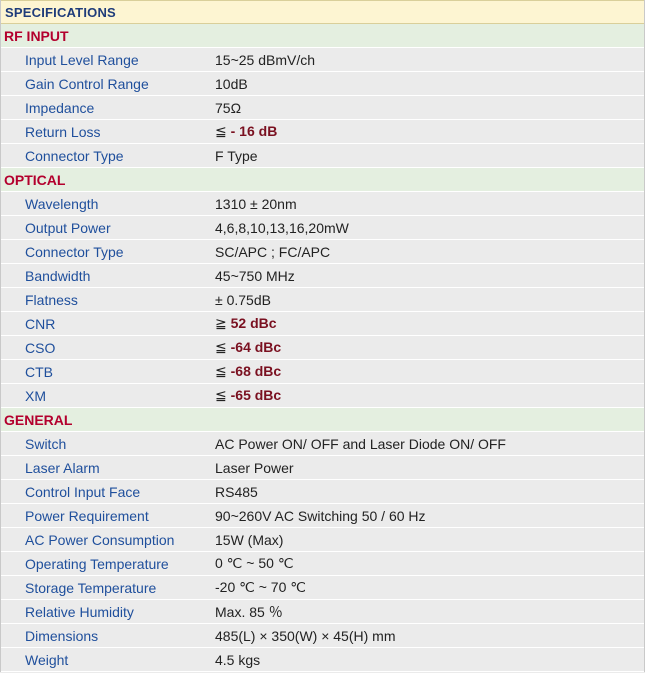 The width and height of the screenshot is (645, 673). I want to click on spec-row: Return Loss ≦ - 16 dB, so click(322, 132).